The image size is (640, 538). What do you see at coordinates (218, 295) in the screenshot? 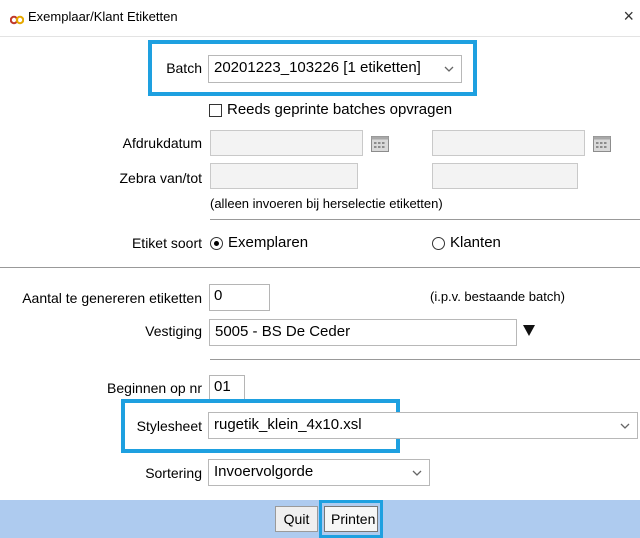
I see `count-input-value: 0` at bounding box center [218, 295].